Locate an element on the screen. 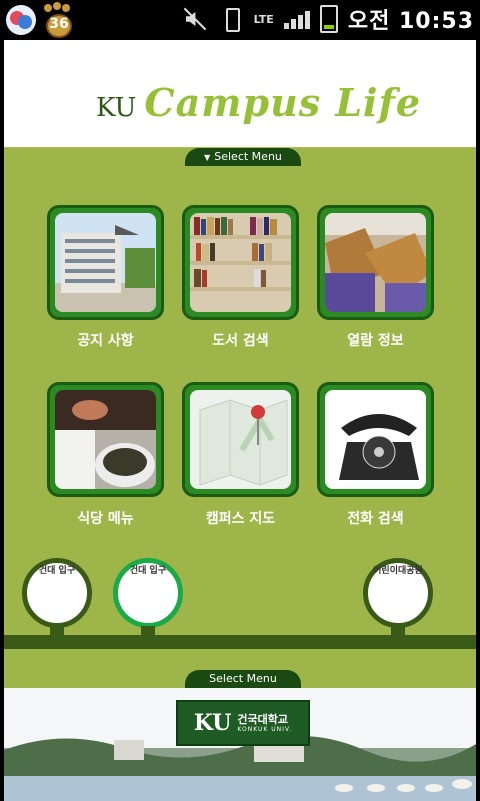 This screenshot has width=480, height=801. bookshelf-photo-icon is located at coordinates (240, 262).